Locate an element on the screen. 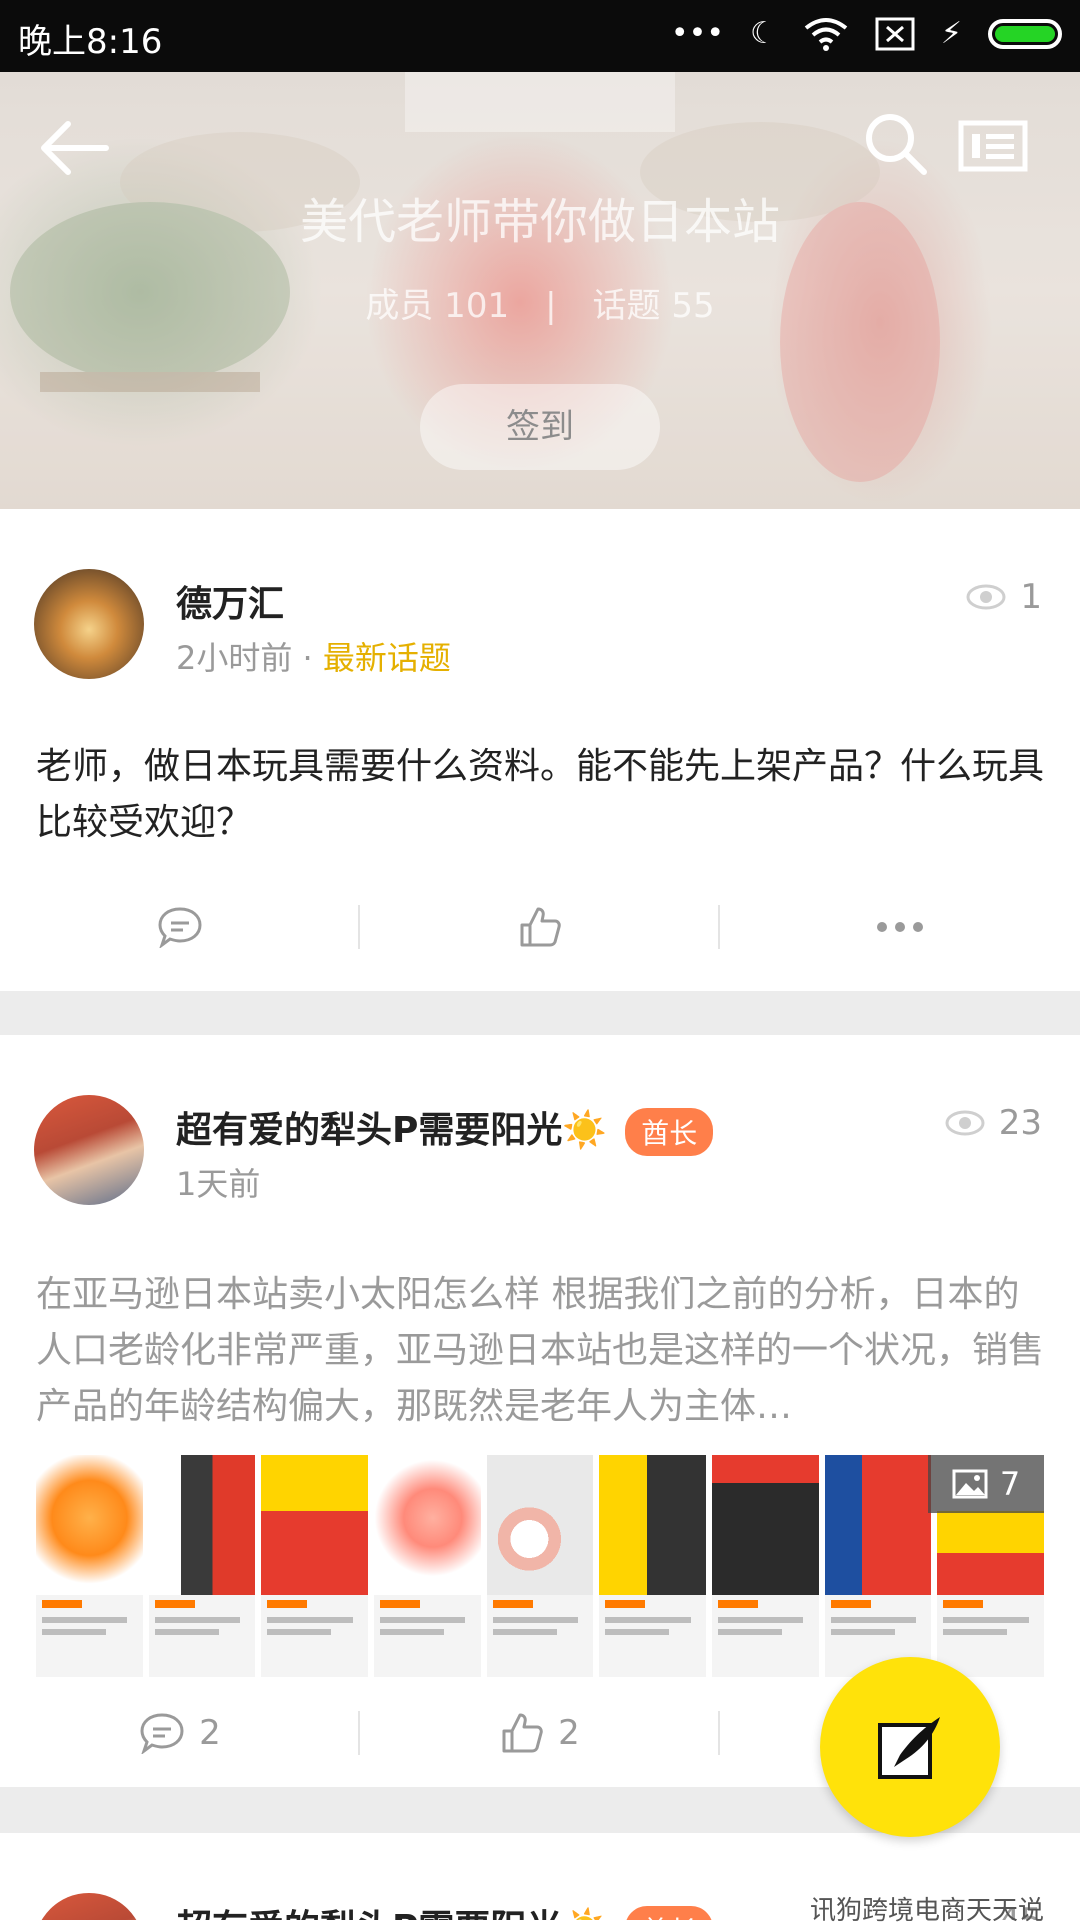 Image resolution: width=1080 pixels, height=1927 pixels. search-icon is located at coordinates (895, 143).